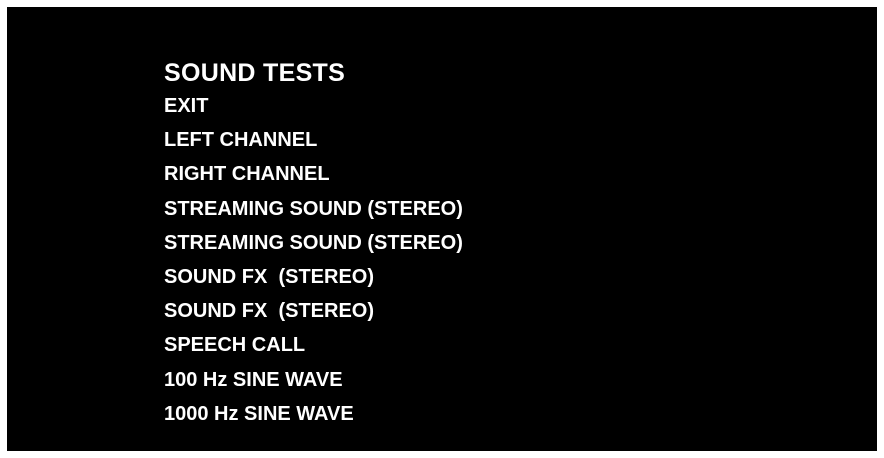 Image resolution: width=884 pixels, height=458 pixels. What do you see at coordinates (313, 174) in the screenshot?
I see `menu-item-right-channel: RIGHT CHANNEL` at bounding box center [313, 174].